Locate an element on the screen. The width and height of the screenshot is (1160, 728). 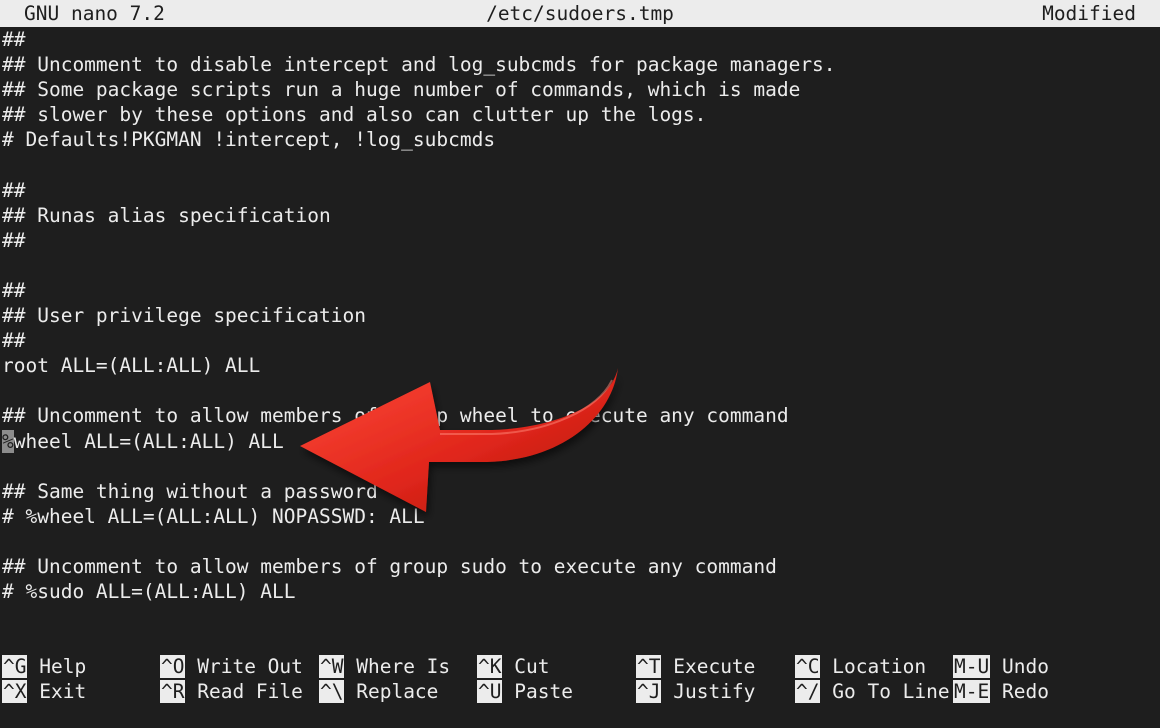
shortcut-exit: ^X Exit is located at coordinates (44, 691).